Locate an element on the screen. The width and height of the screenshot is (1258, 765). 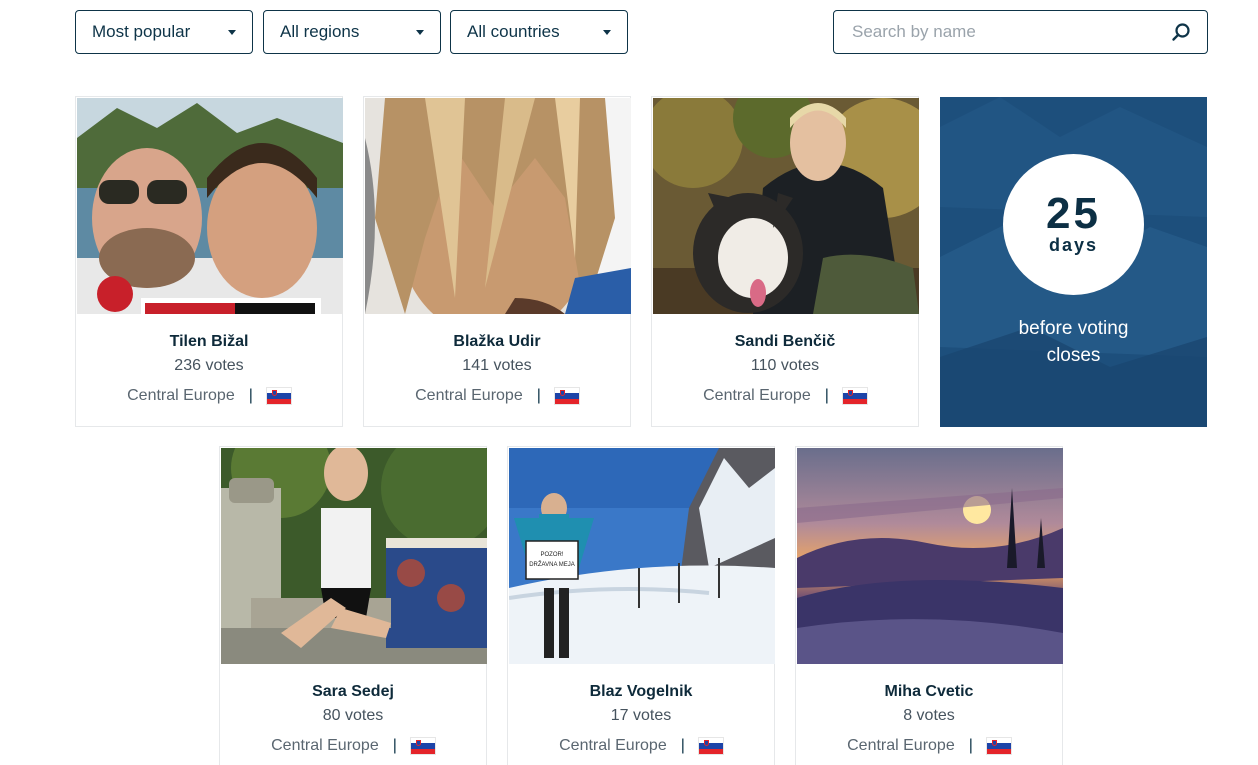
countdown-unit: days is located at coordinates (1073, 245).